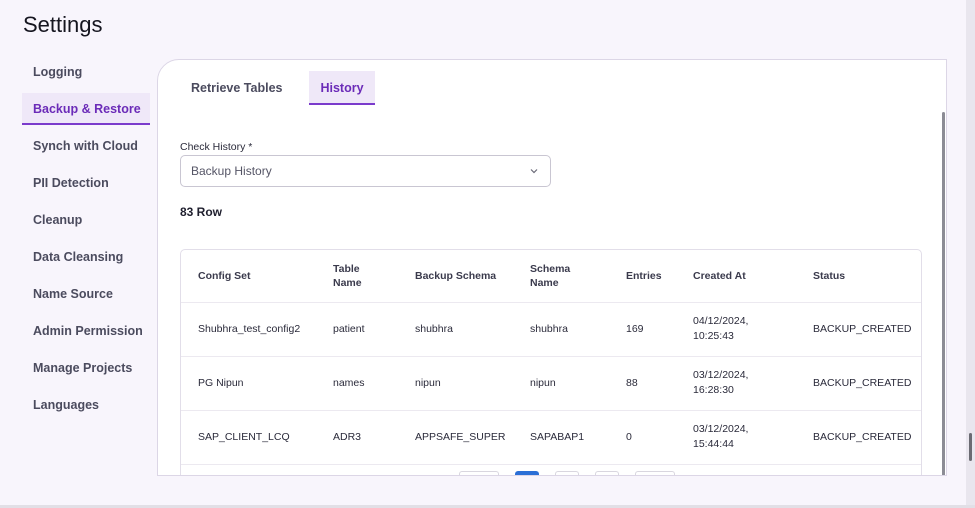  Describe the element at coordinates (374, 276) in the screenshot. I see `column-header-table-name: Table Name` at that location.